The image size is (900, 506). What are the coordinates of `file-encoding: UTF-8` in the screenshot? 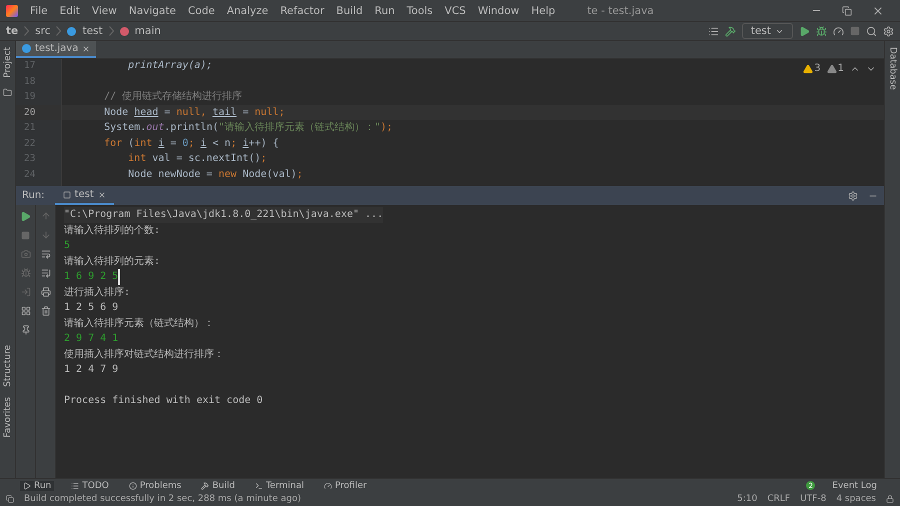 It's located at (813, 499).